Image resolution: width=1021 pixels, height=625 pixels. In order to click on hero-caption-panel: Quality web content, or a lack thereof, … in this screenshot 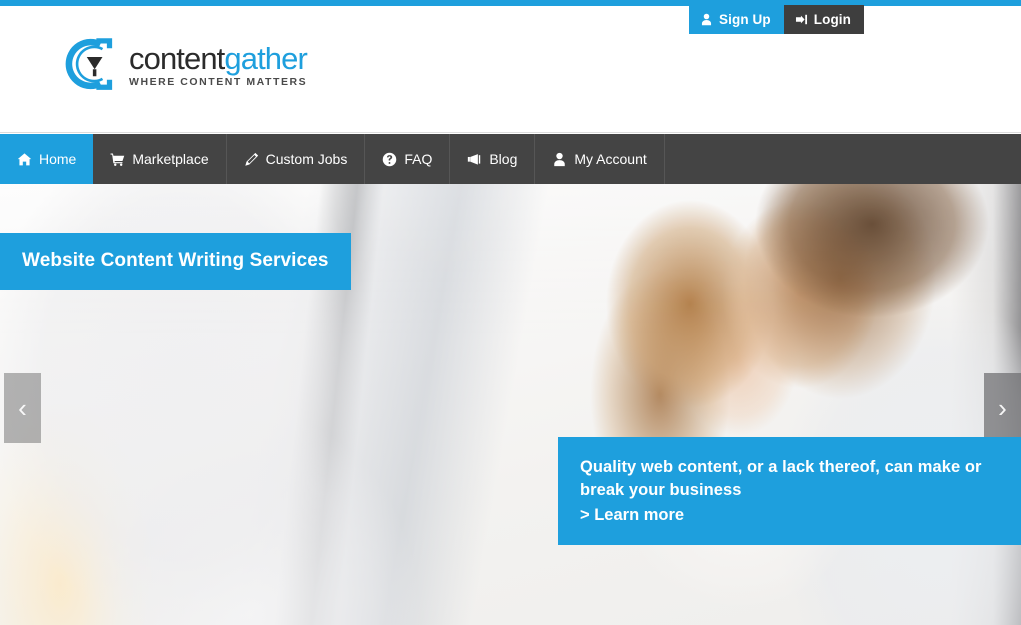, I will do `click(789, 491)`.